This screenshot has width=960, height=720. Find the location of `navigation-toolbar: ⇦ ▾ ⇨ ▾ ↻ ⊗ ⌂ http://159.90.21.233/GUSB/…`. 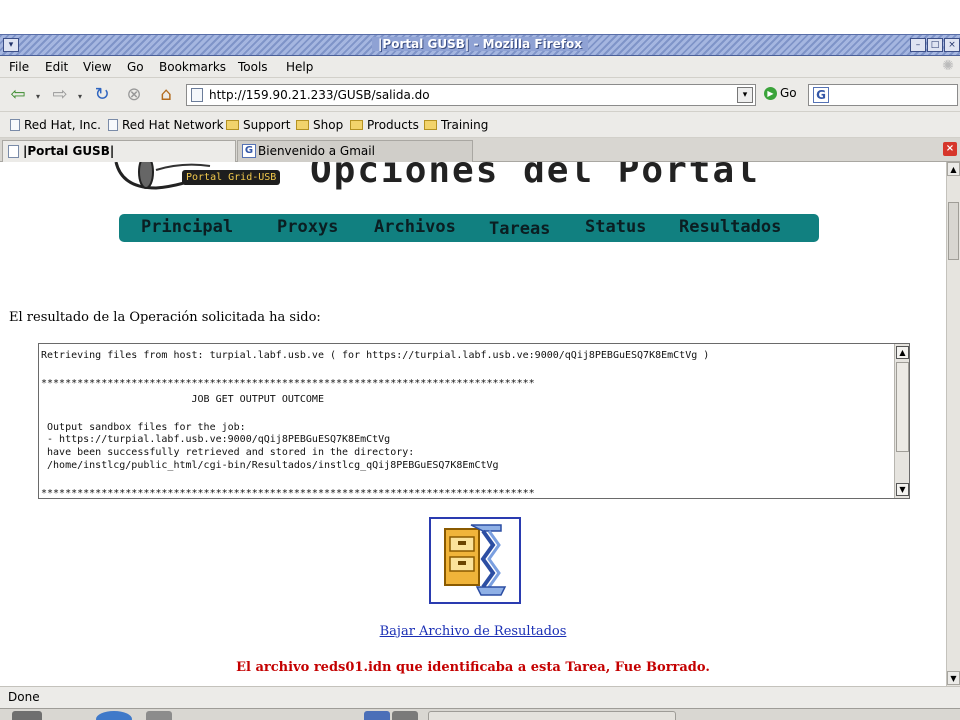

navigation-toolbar: ⇦ ▾ ⇨ ▾ ↻ ⊗ ⌂ http://159.90.21.233/GUSB/… is located at coordinates (480, 95).